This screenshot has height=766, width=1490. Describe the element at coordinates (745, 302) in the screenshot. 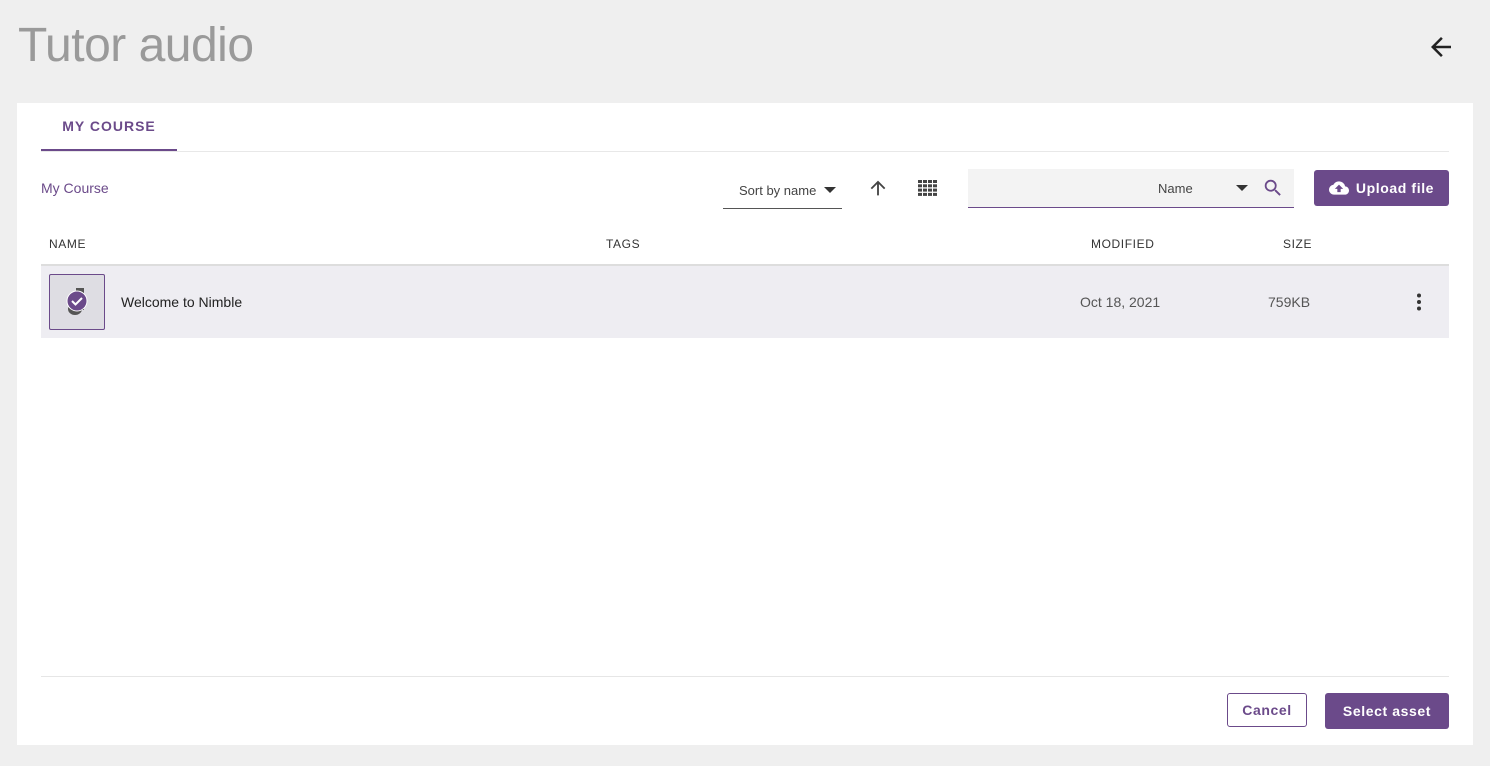

I see `table-row: Welcome to Nimble Oct 18, 2021 759KB` at that location.